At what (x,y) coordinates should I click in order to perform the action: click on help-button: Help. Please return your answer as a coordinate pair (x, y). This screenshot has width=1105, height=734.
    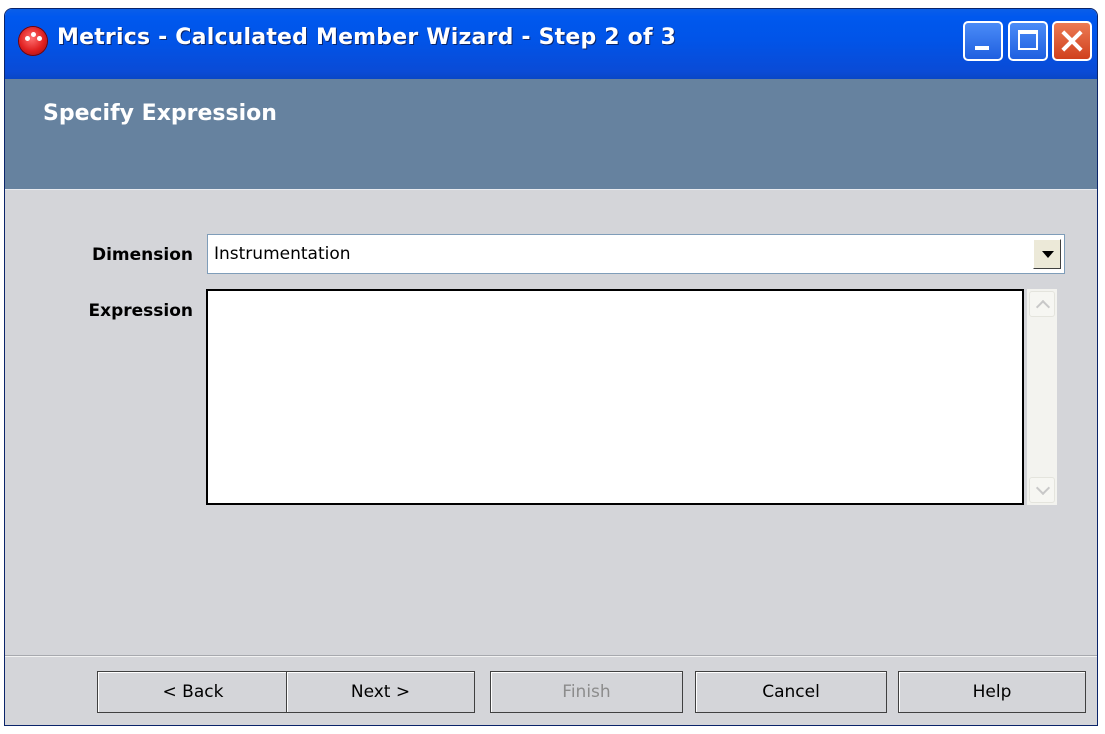
    Looking at the image, I should click on (992, 692).